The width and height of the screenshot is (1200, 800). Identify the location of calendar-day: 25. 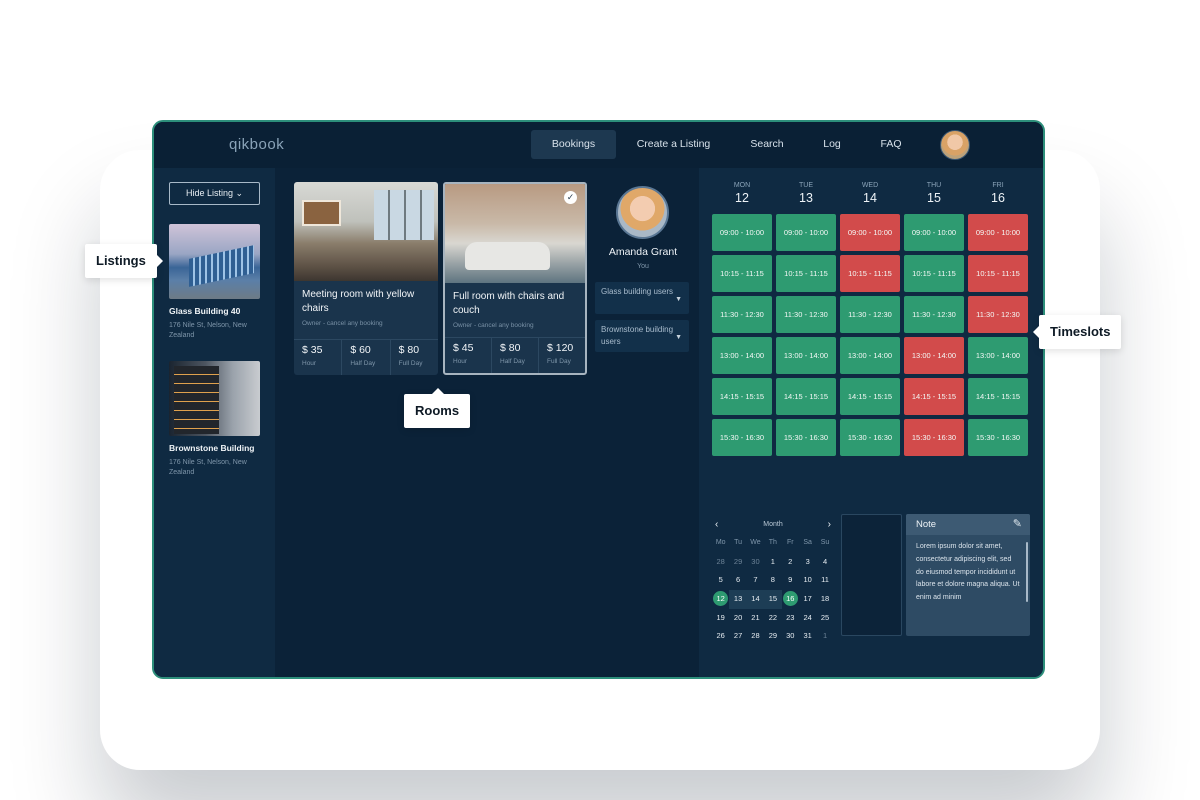
(824, 618).